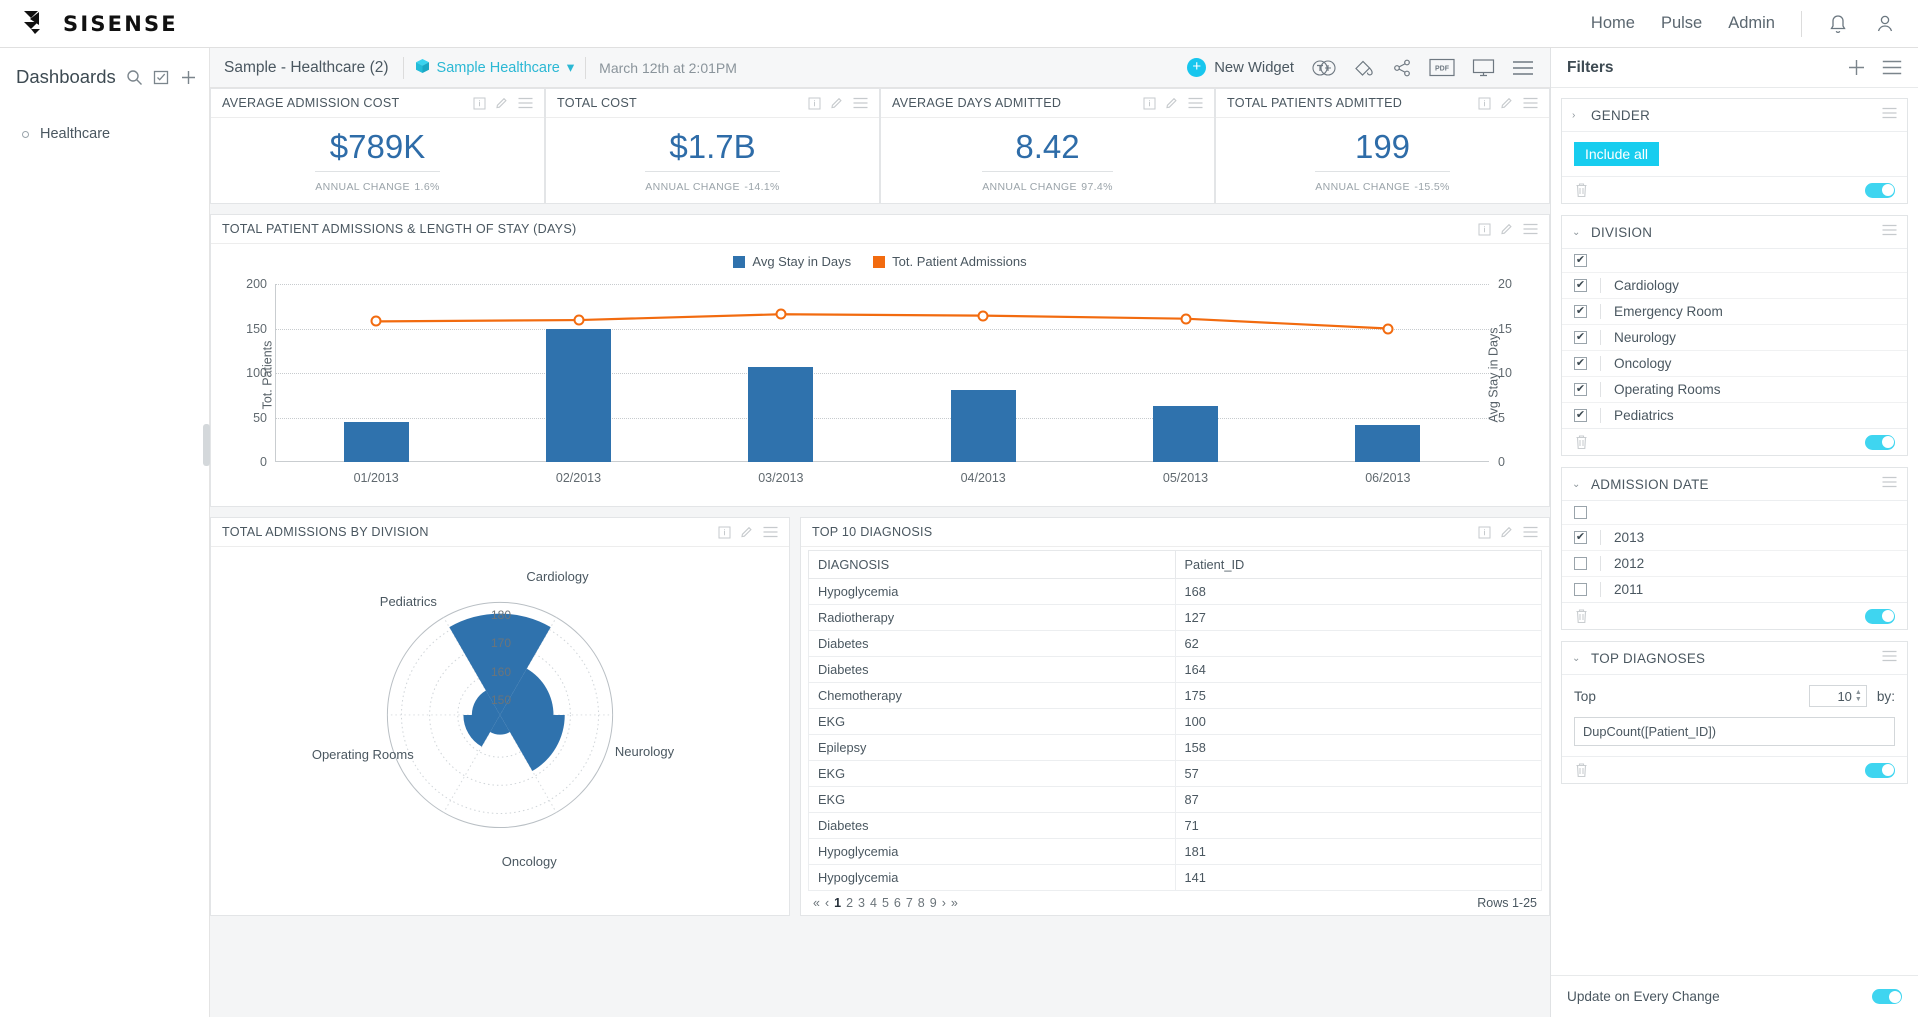 This screenshot has width=1918, height=1017. I want to click on polar-sector, so click(532, 743).